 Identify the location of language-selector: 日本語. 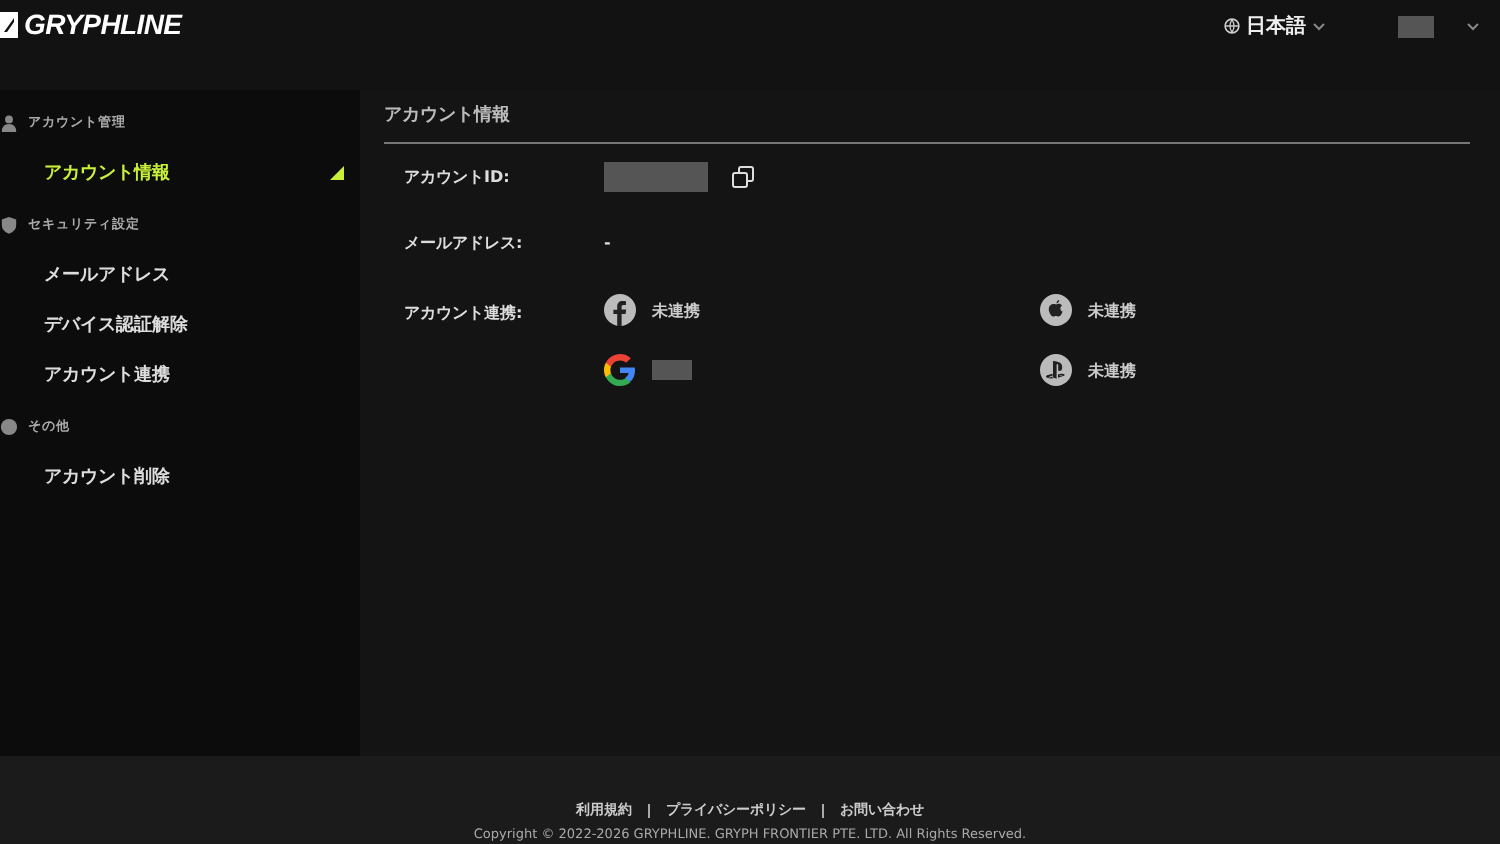
(1275, 26).